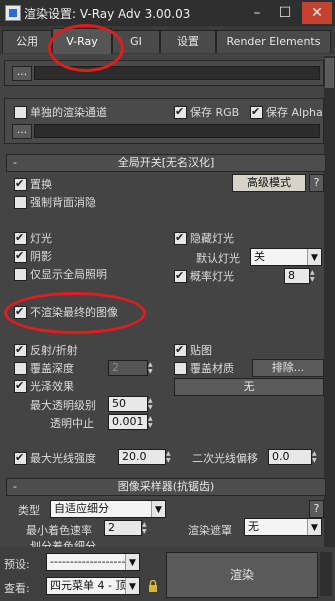 Image resolution: width=335 pixels, height=601 pixels. What do you see at coordinates (210, 530) in the screenshot?
I see `render-mask-label: 渲染遮罩` at bounding box center [210, 530].